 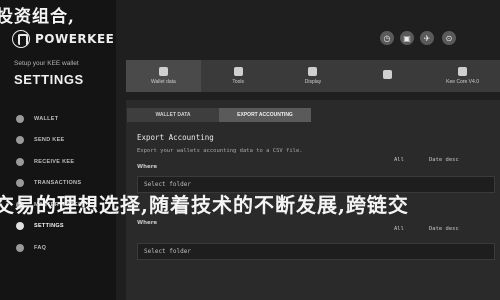 I want to click on transactions-icon, so click(x=20, y=183).